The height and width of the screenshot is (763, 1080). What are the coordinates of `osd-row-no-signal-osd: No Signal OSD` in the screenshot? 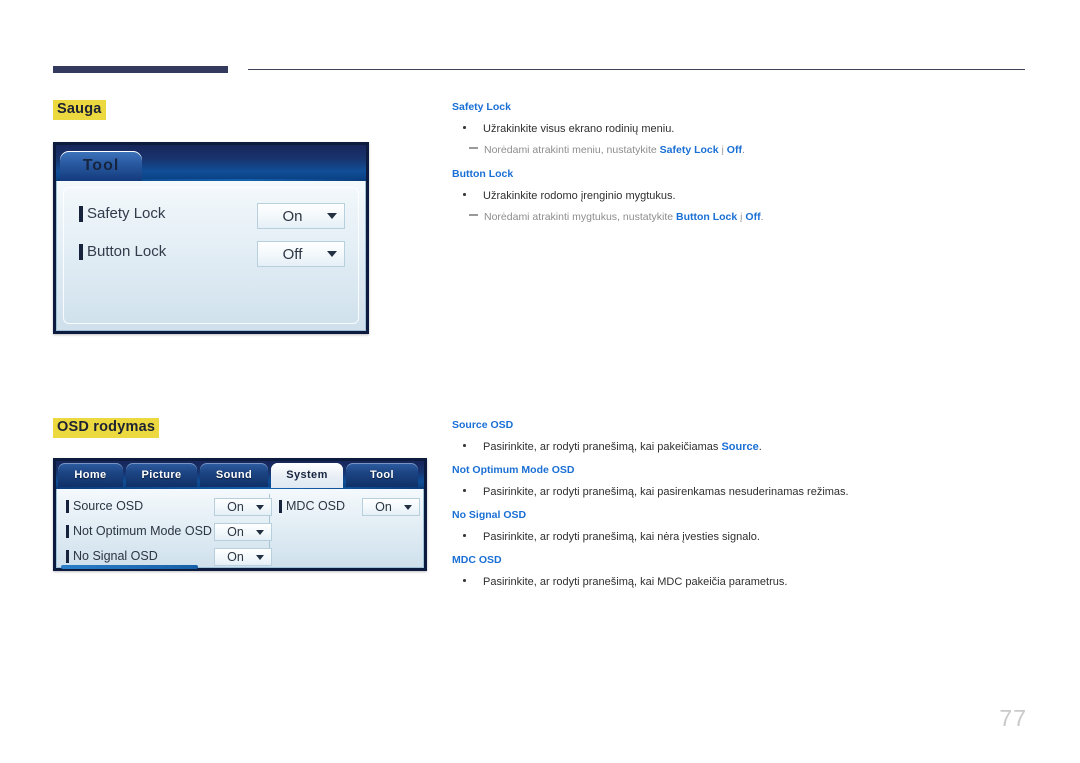 It's located at (112, 556).